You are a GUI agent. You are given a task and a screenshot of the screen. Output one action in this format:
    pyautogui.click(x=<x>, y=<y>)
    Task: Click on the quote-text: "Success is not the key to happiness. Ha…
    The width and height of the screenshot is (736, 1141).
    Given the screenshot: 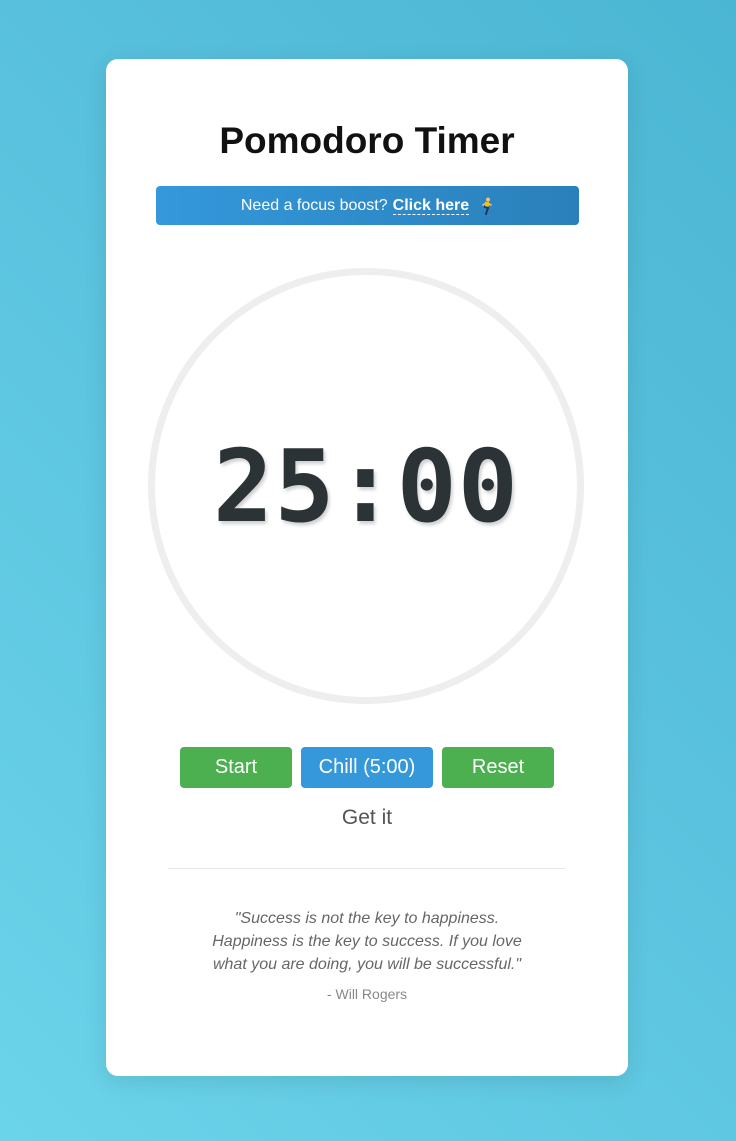 What is the action you would take?
    pyautogui.click(x=367, y=941)
    